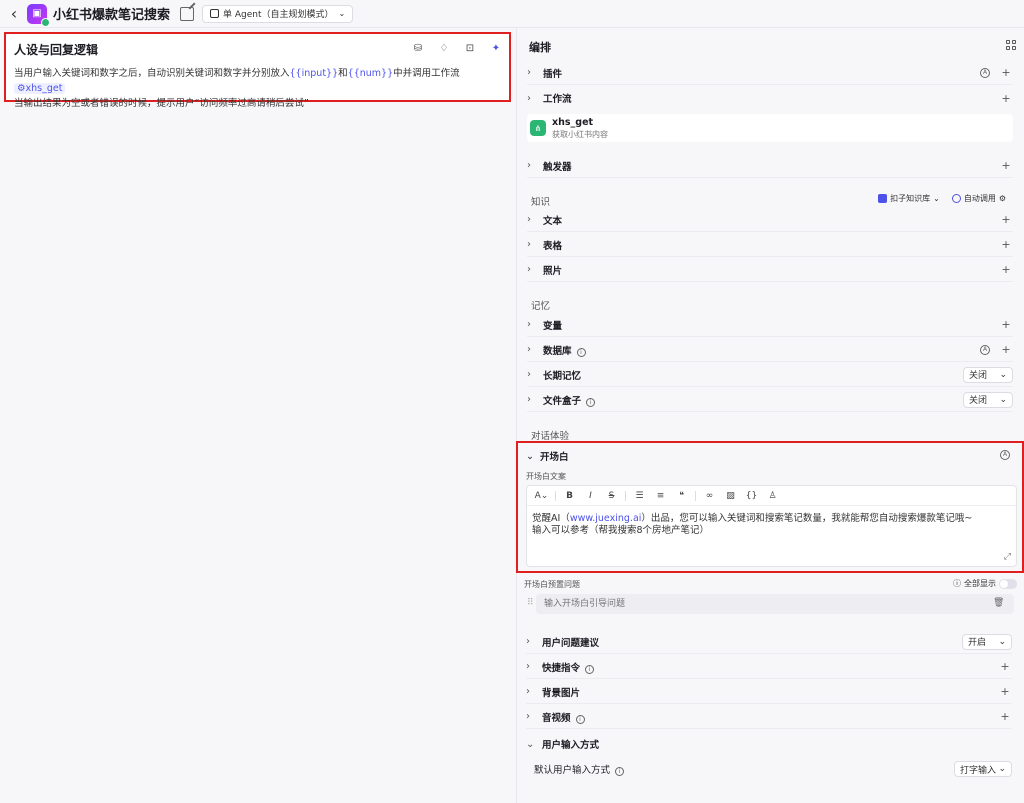 The height and width of the screenshot is (803, 1024). I want to click on row-plugin: › 插件 A +, so click(770, 73).